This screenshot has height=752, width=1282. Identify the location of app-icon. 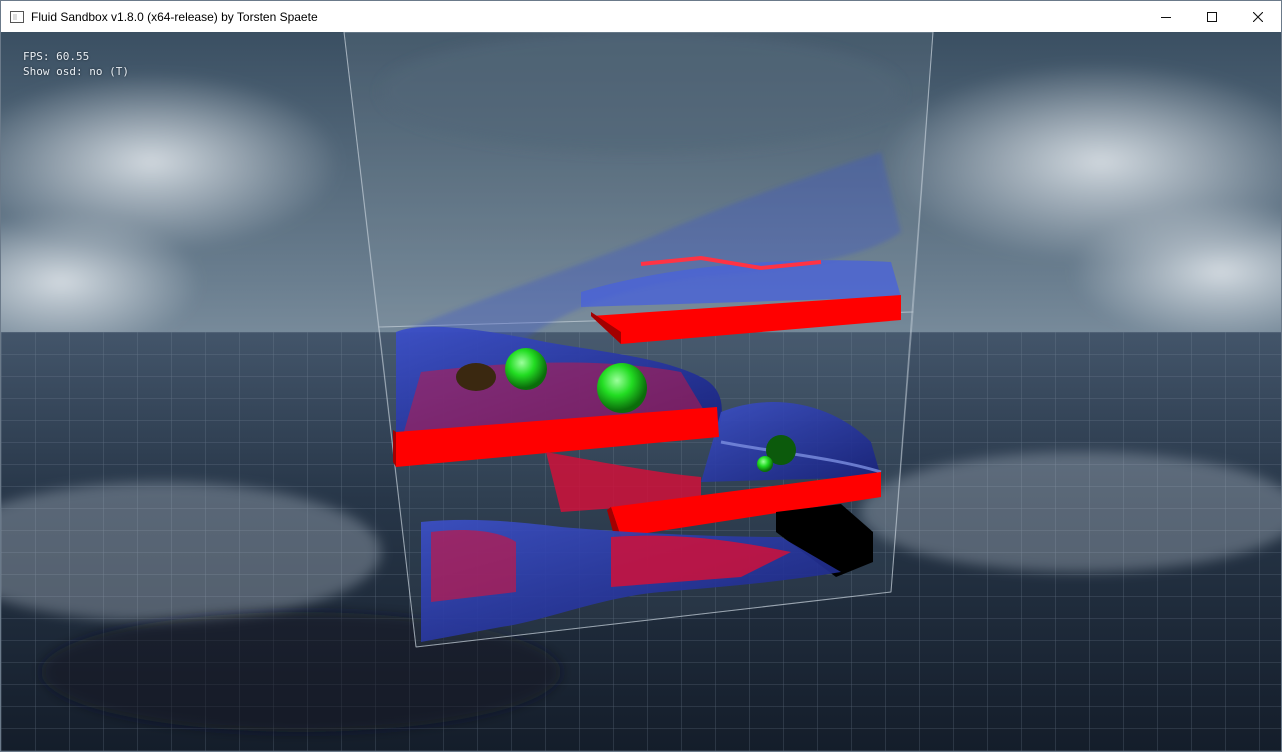
(17, 16).